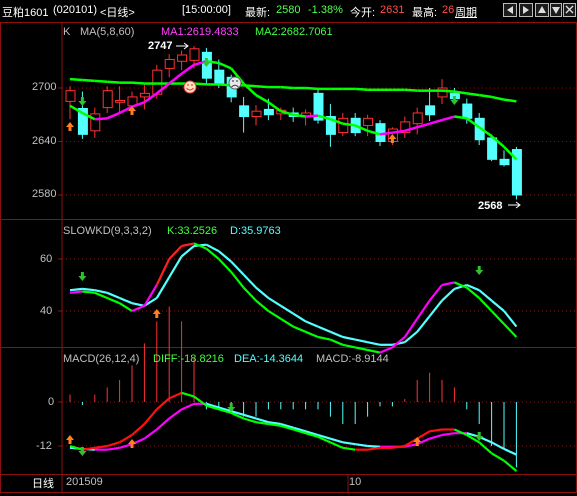 Image resolution: width=577 pixels, height=496 pixels. What do you see at coordinates (44, 194) in the screenshot?
I see `y-tick-2580: 2580` at bounding box center [44, 194].